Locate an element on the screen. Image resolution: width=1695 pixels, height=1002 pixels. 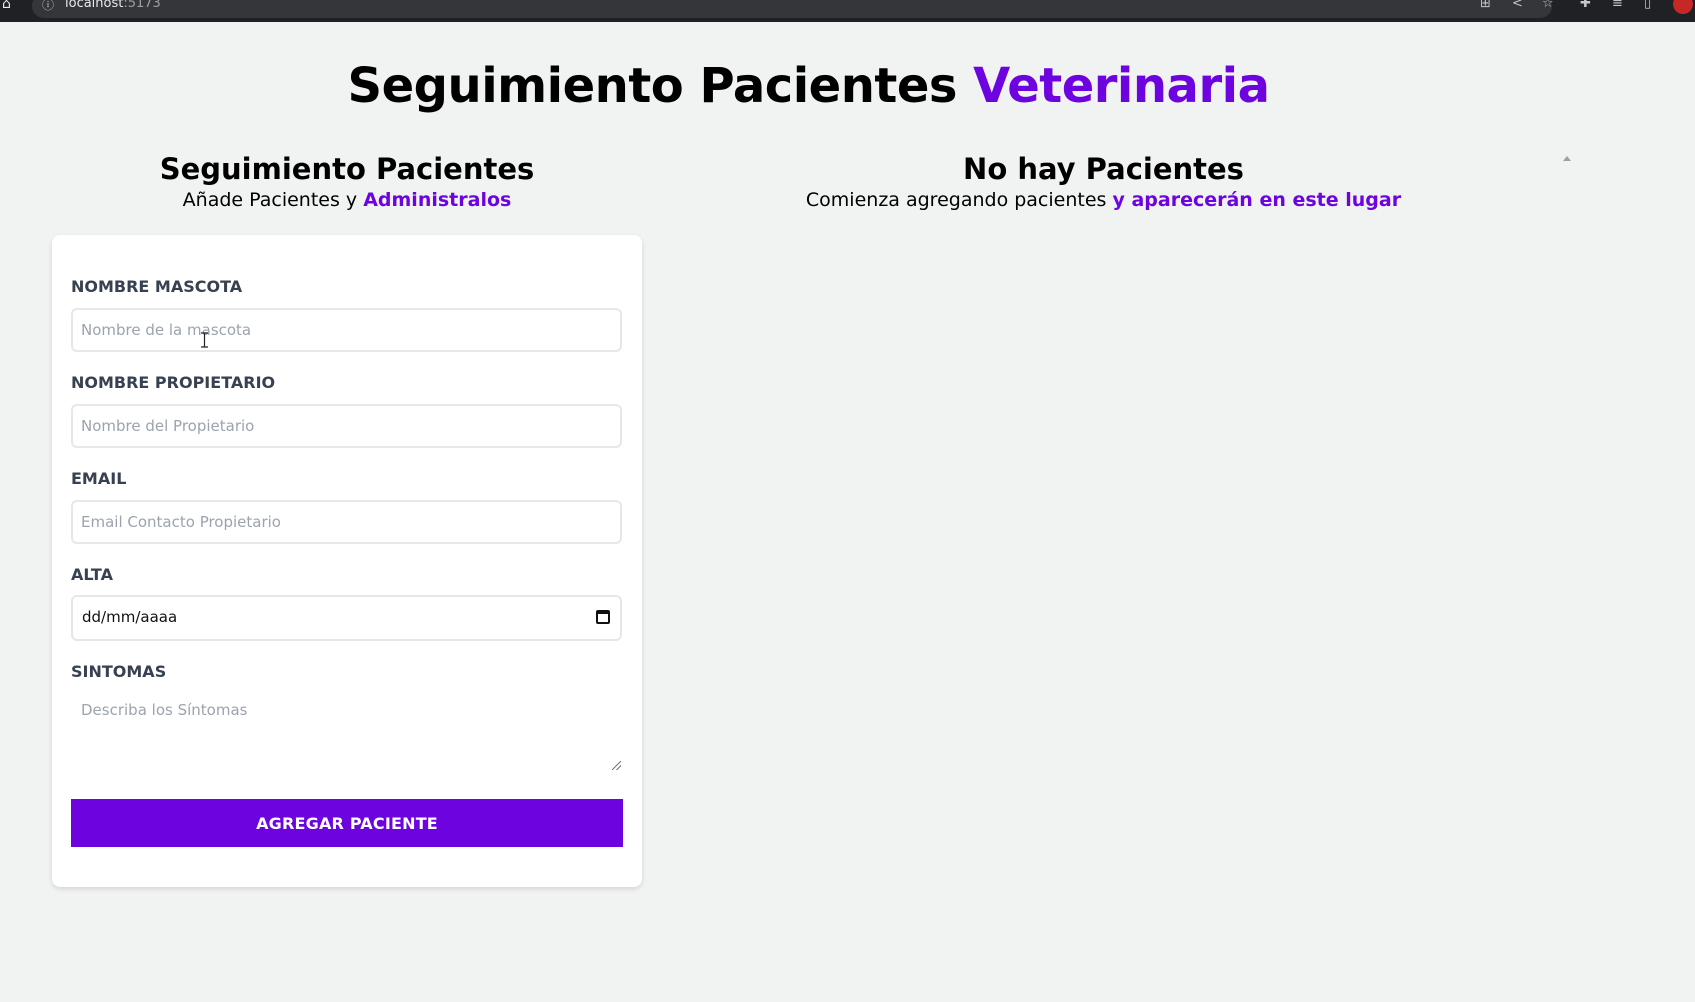
calendar-icon is located at coordinates (603, 617).